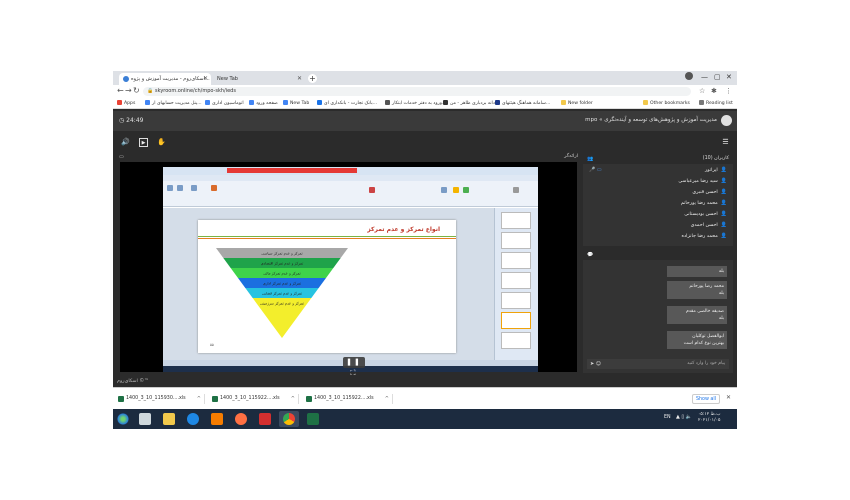 This screenshot has width=850, height=500. What do you see at coordinates (126, 78) in the screenshot?
I see `skyroom-favicon-icon` at bounding box center [126, 78].